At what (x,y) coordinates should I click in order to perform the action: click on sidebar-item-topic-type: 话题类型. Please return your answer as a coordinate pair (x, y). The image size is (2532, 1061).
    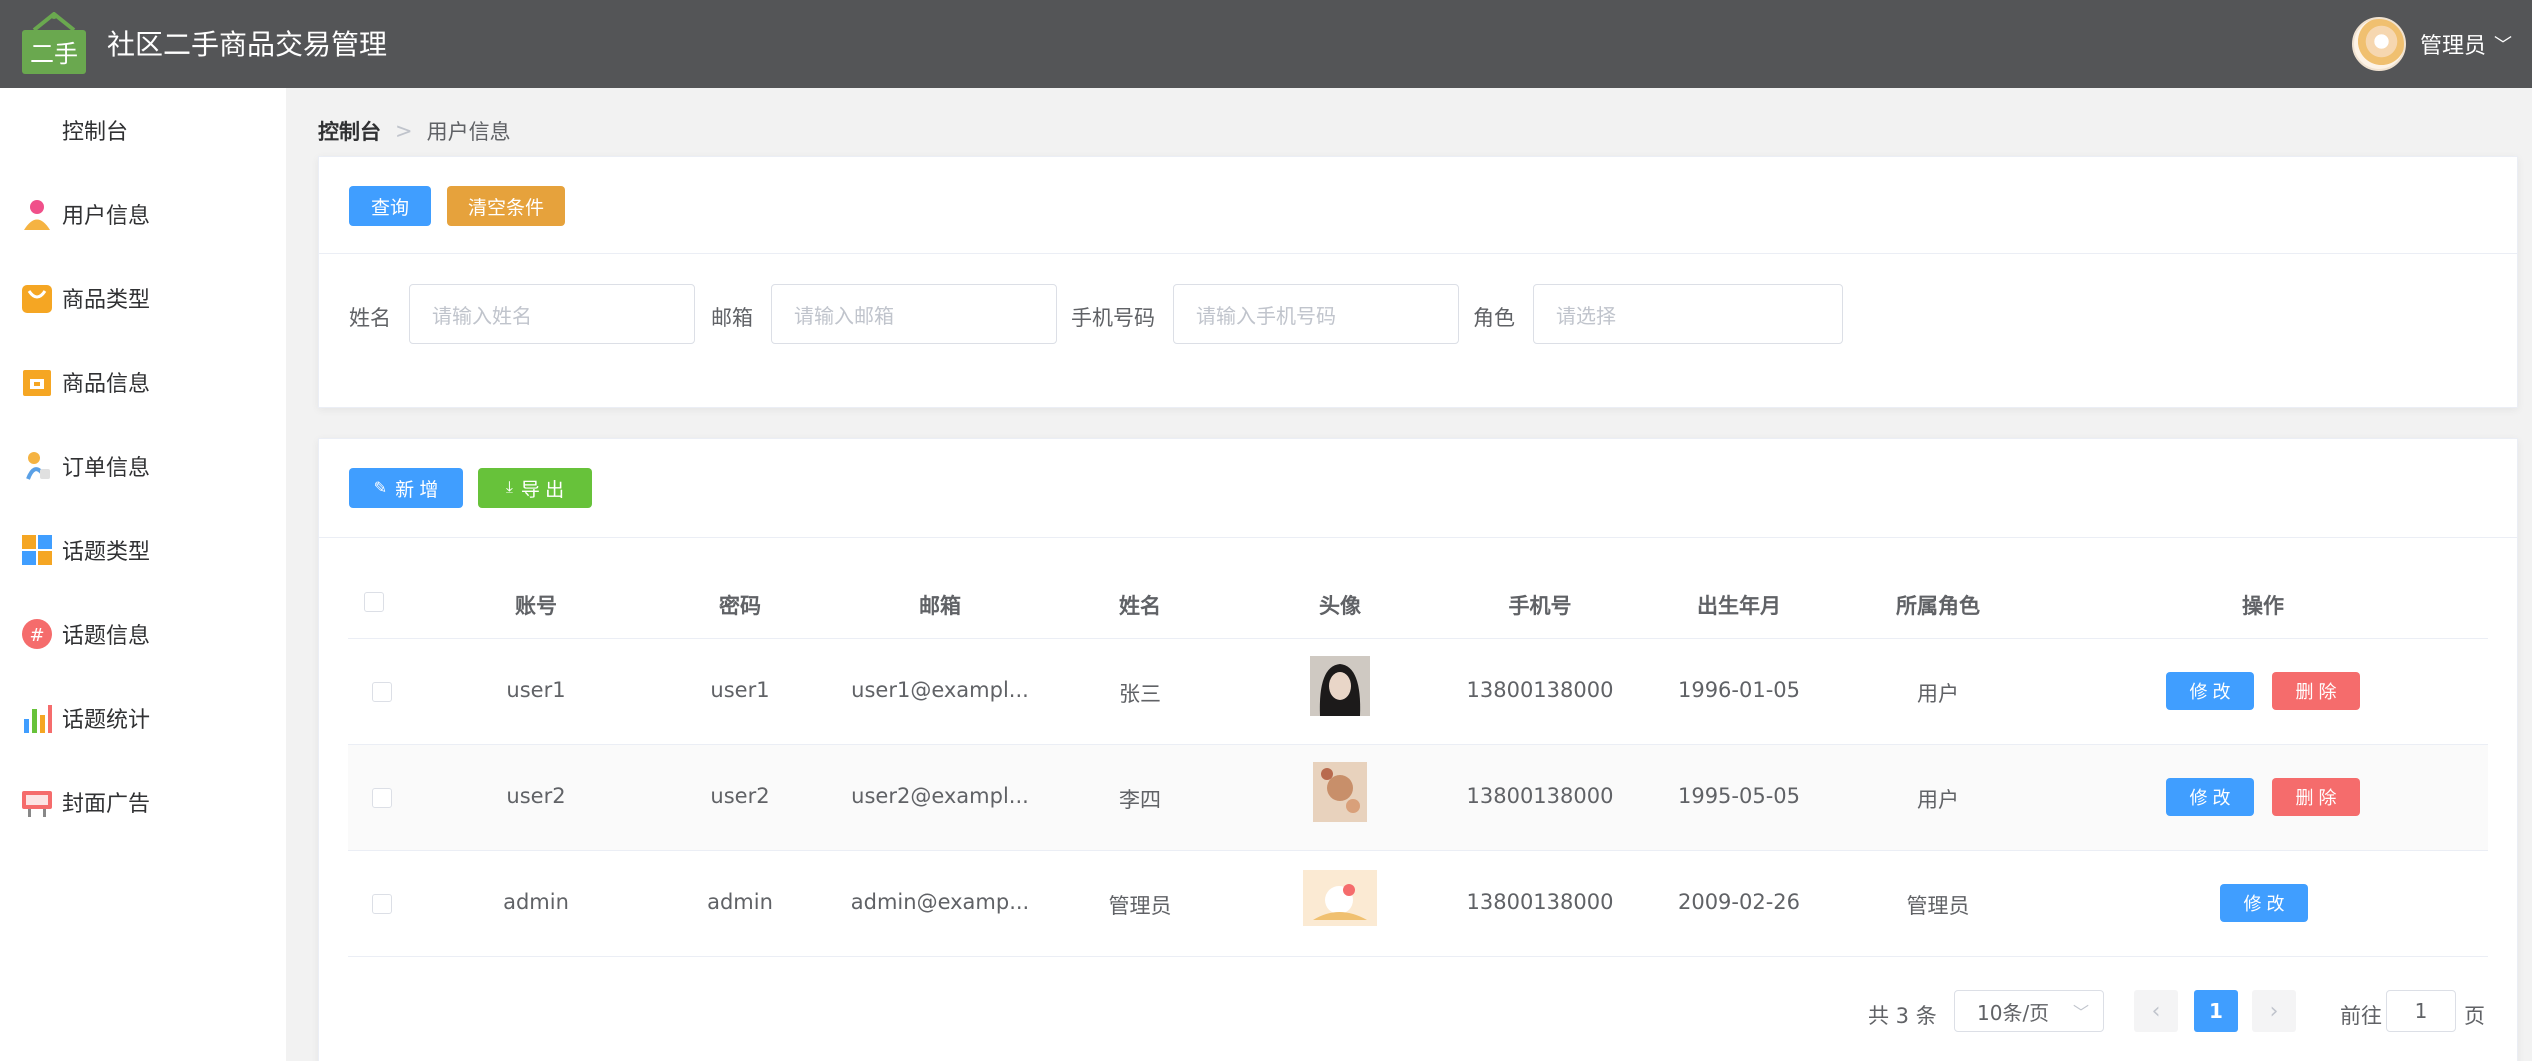
    Looking at the image, I should click on (143, 550).